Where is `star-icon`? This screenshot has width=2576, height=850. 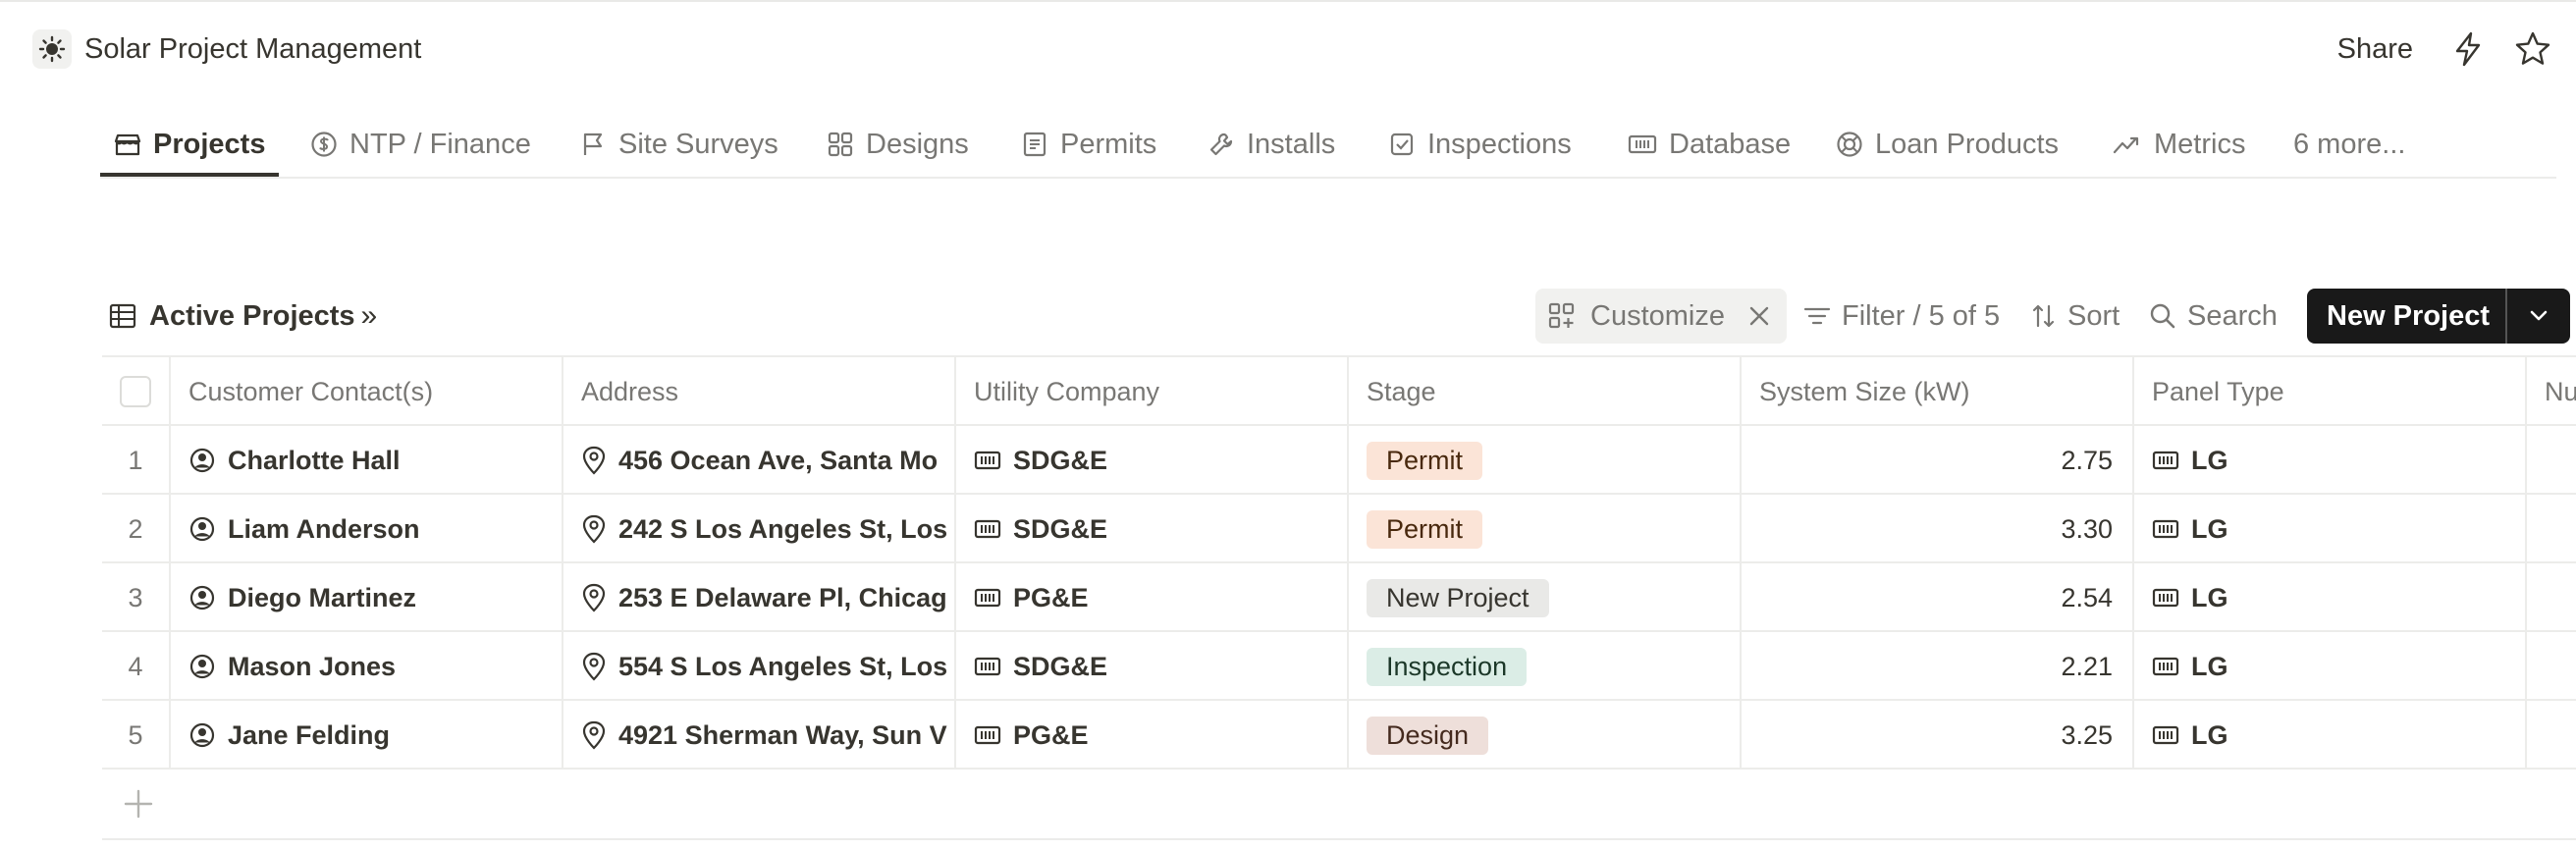 star-icon is located at coordinates (2532, 49).